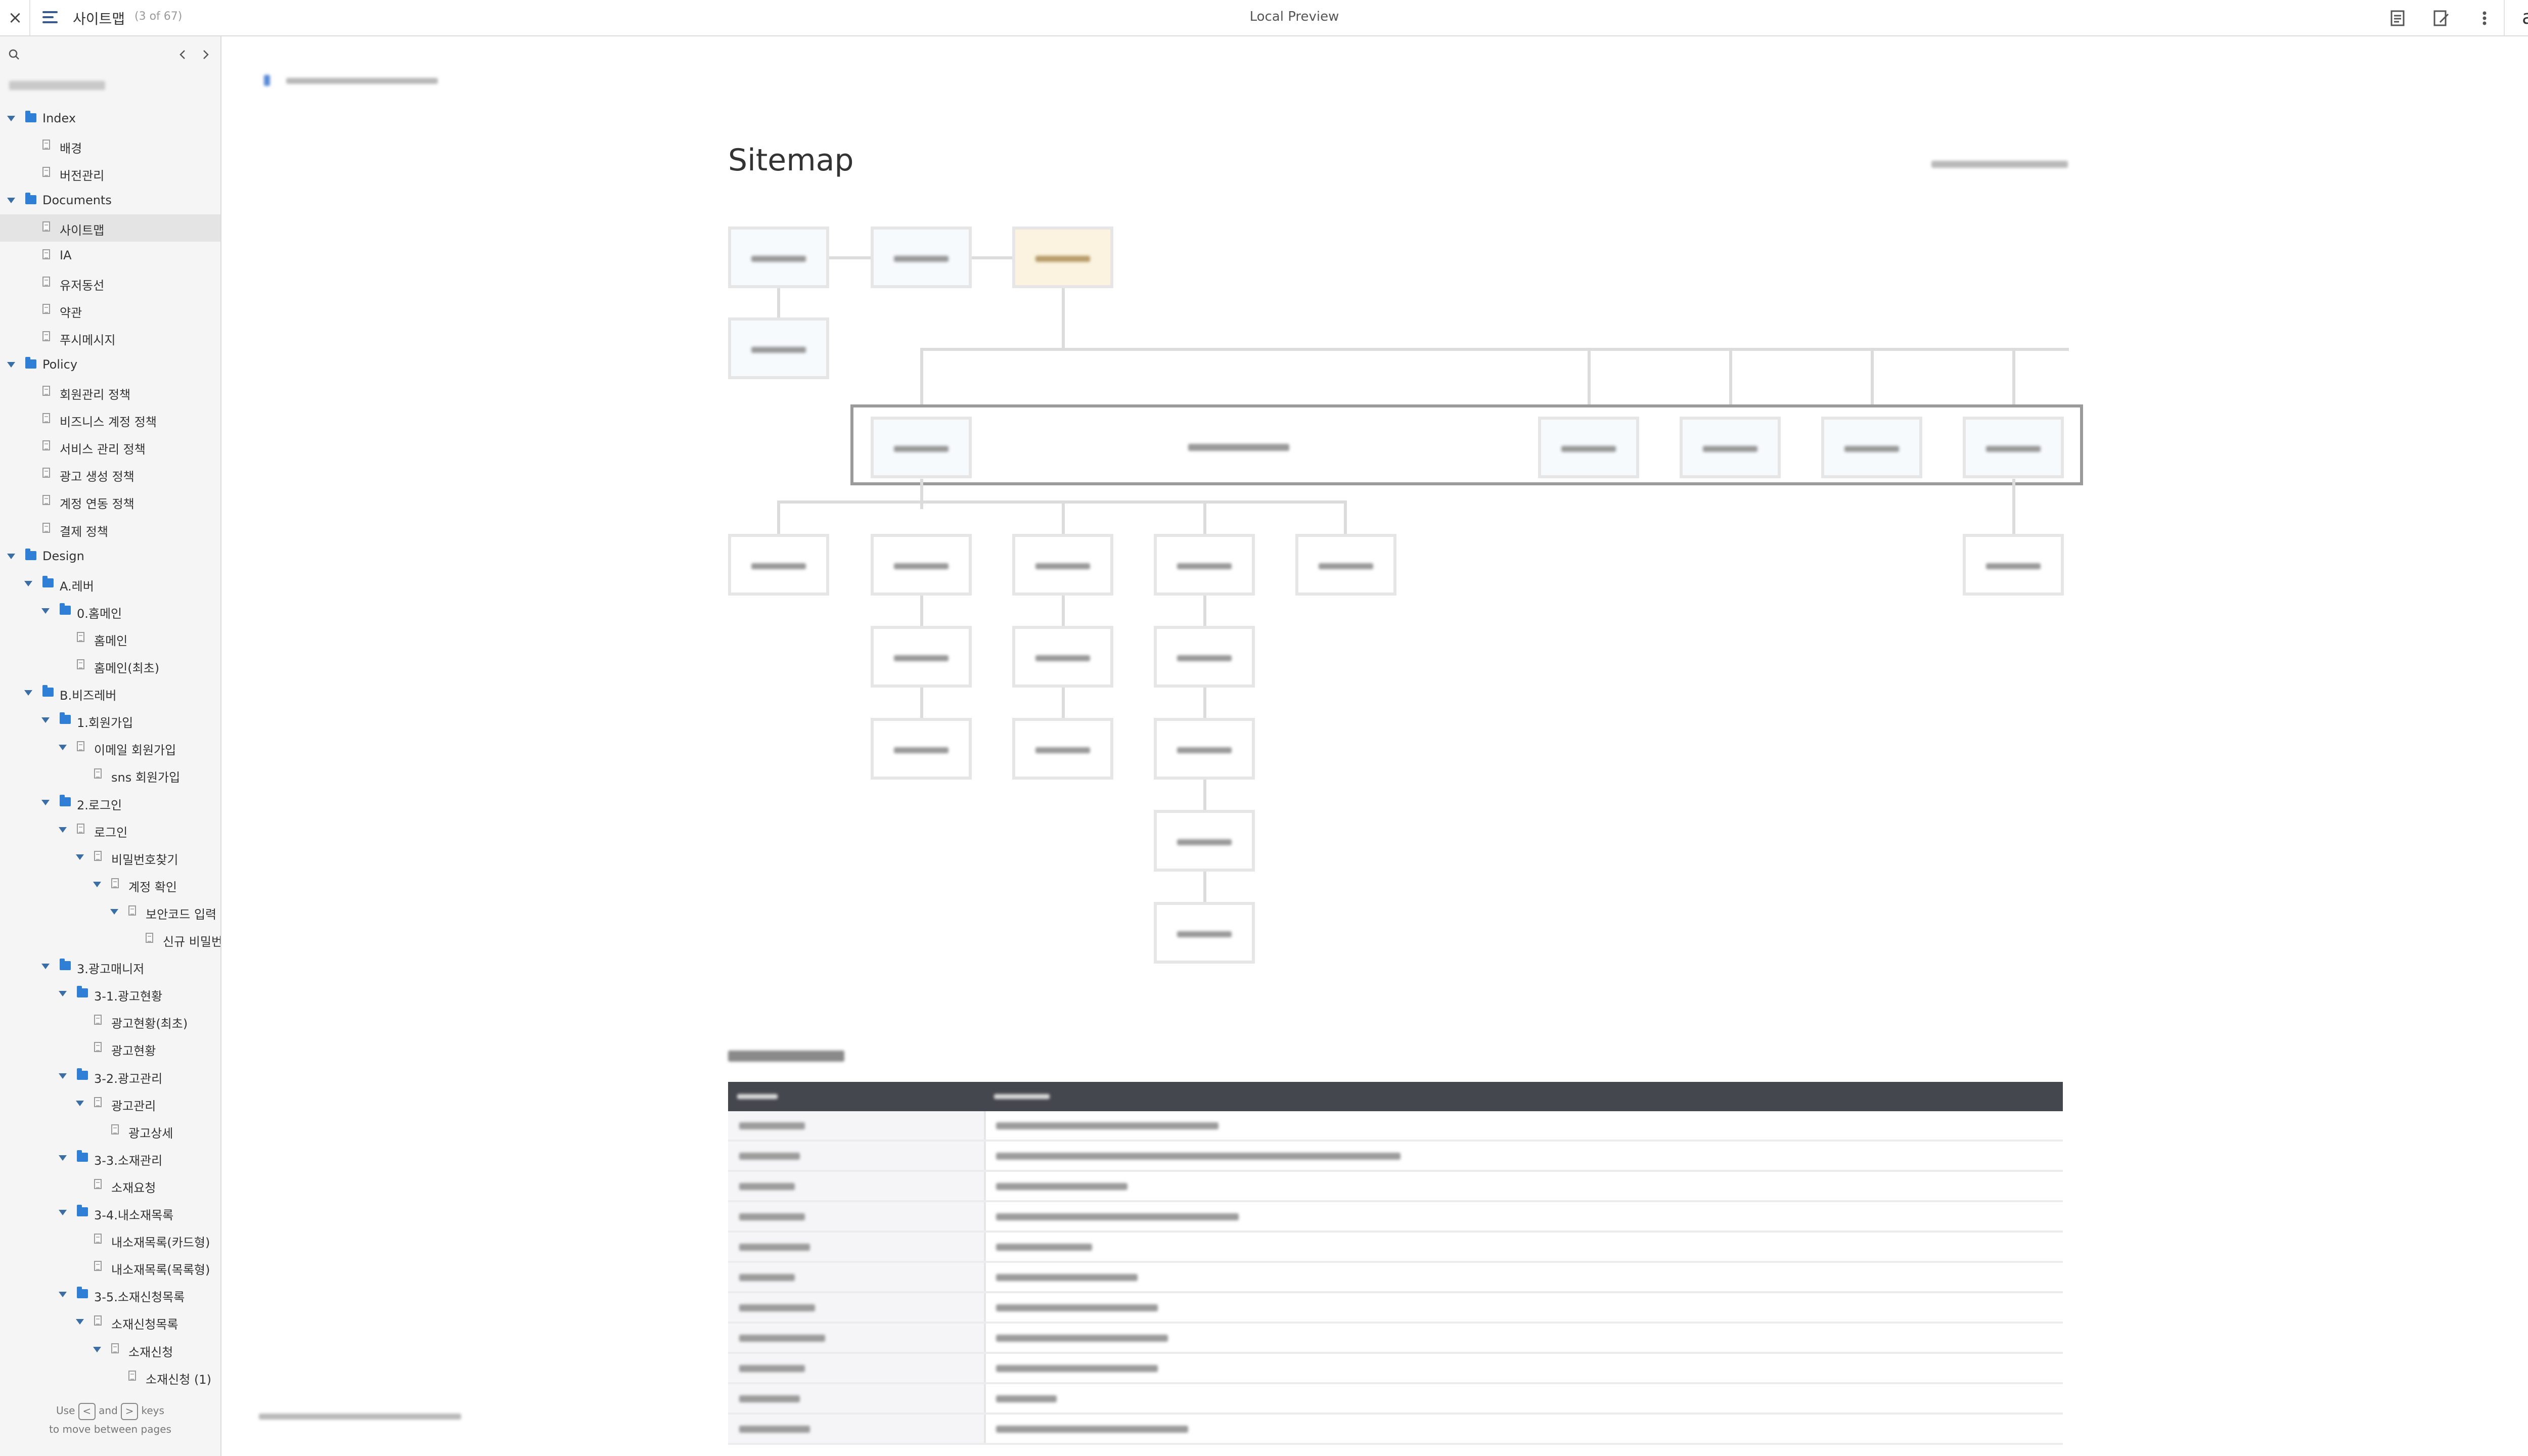  What do you see at coordinates (1294, 17) in the screenshot?
I see `preview-title: Local Preview` at bounding box center [1294, 17].